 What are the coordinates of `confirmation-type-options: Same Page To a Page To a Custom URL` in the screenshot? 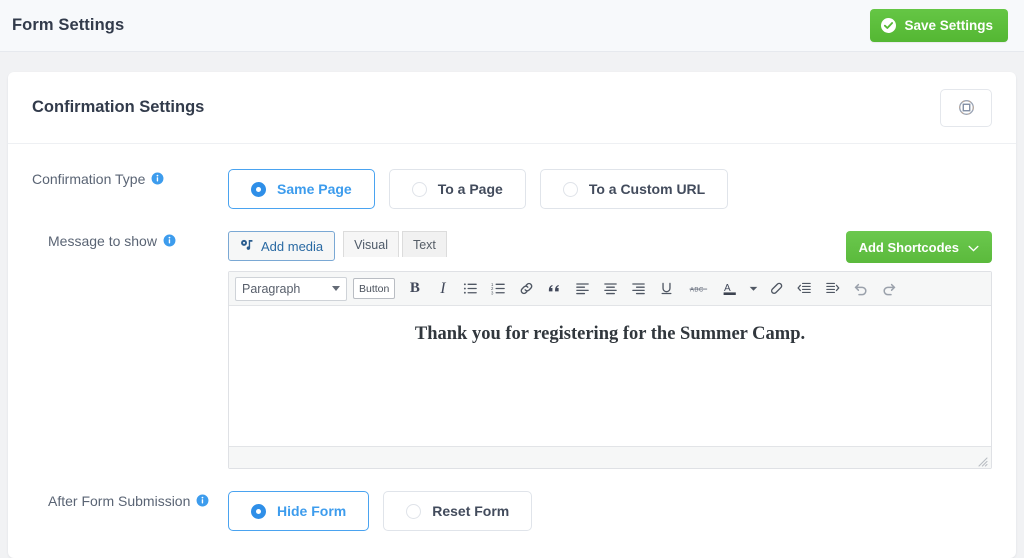 It's located at (610, 189).